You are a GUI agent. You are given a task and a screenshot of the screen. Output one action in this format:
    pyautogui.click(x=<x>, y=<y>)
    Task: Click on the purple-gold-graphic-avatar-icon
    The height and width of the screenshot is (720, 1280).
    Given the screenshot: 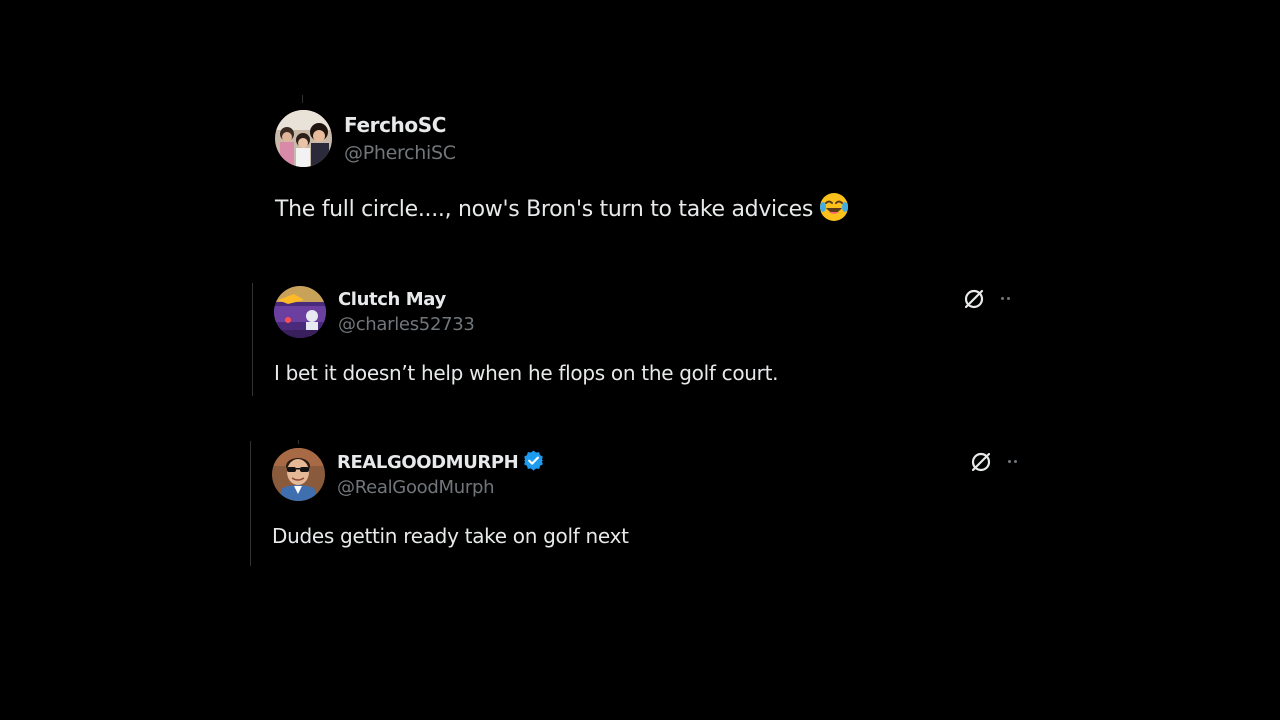 What is the action you would take?
    pyautogui.click(x=300, y=312)
    